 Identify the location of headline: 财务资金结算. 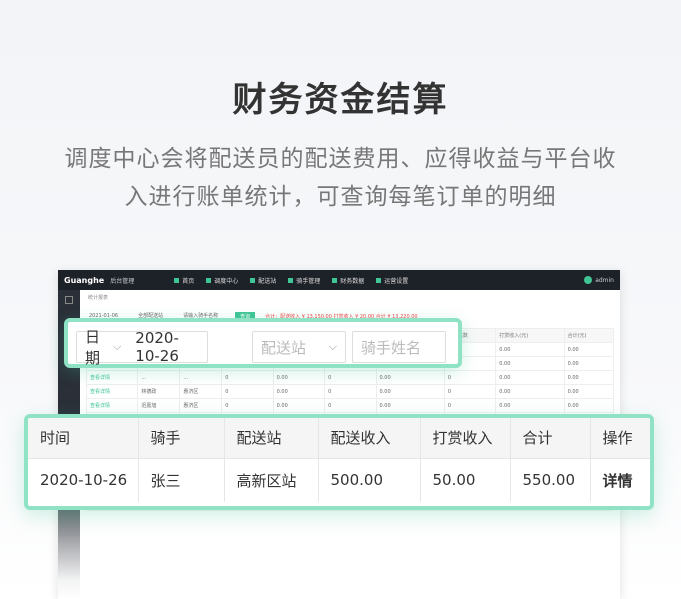
(340, 100).